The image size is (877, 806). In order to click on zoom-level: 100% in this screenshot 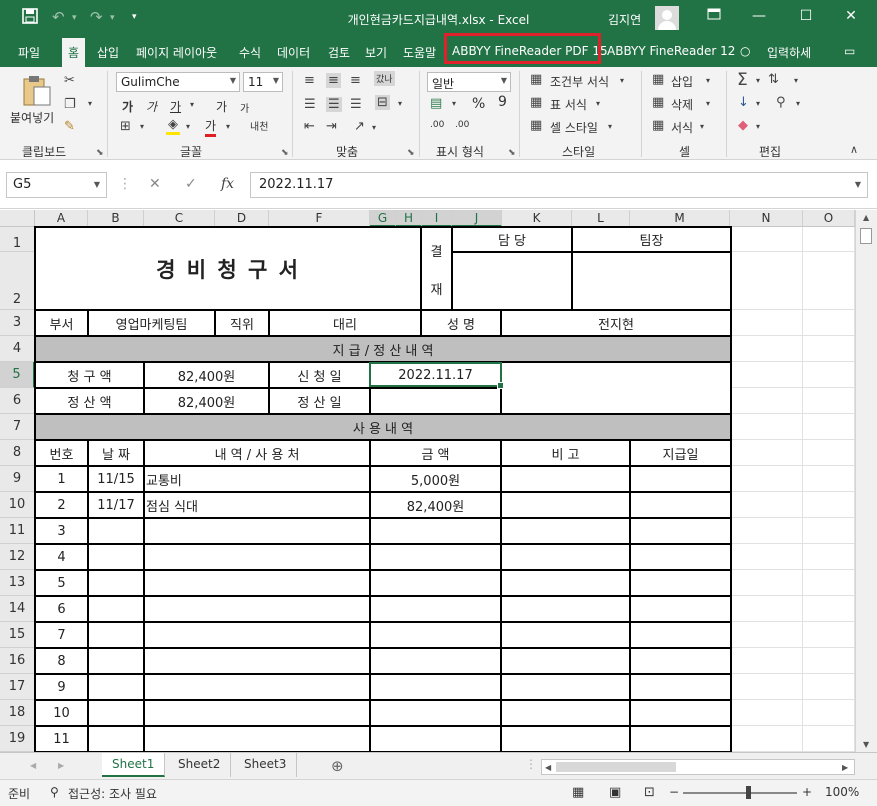, I will do `click(842, 792)`.